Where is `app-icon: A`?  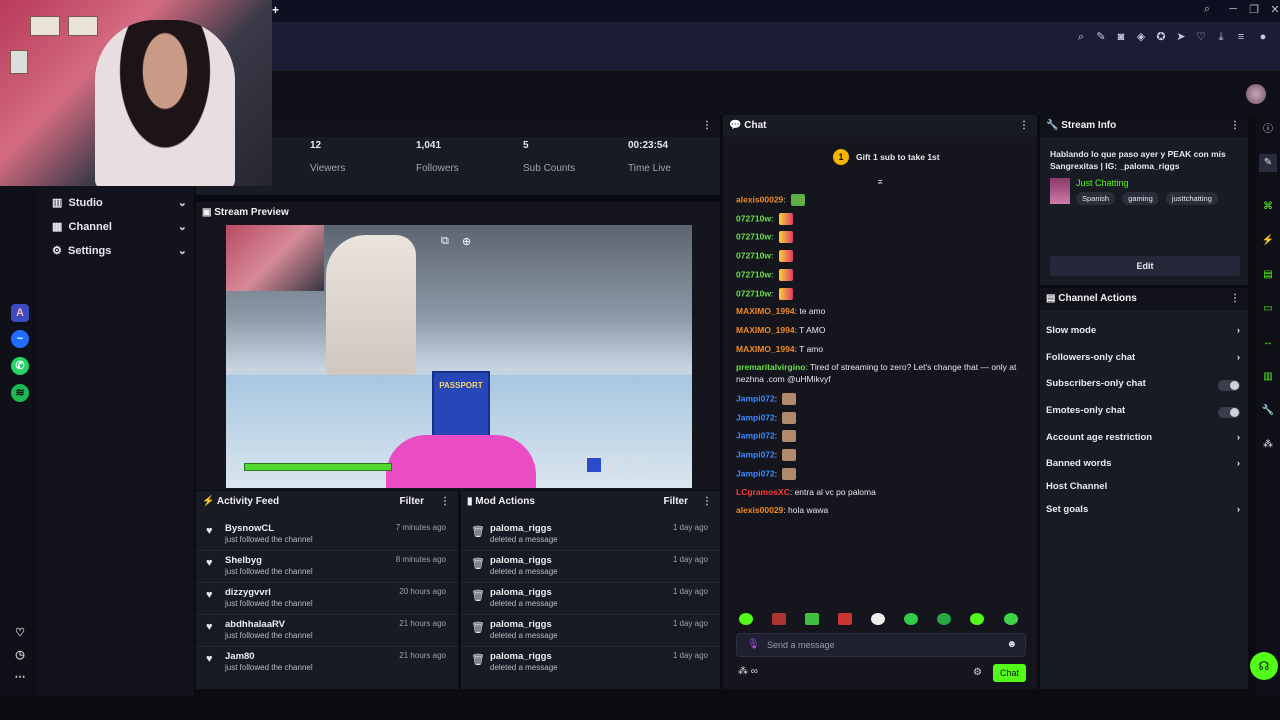 app-icon: A is located at coordinates (20, 313).